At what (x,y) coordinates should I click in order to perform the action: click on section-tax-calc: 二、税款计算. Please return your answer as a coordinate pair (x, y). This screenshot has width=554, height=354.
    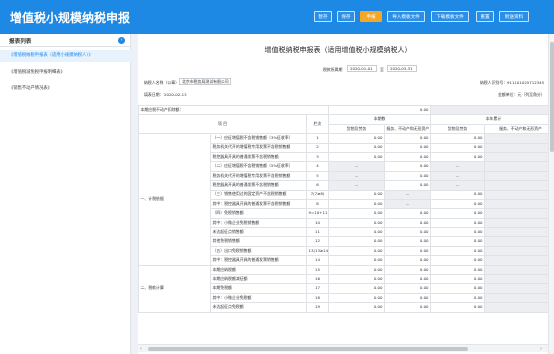
    Looking at the image, I should click on (174, 288).